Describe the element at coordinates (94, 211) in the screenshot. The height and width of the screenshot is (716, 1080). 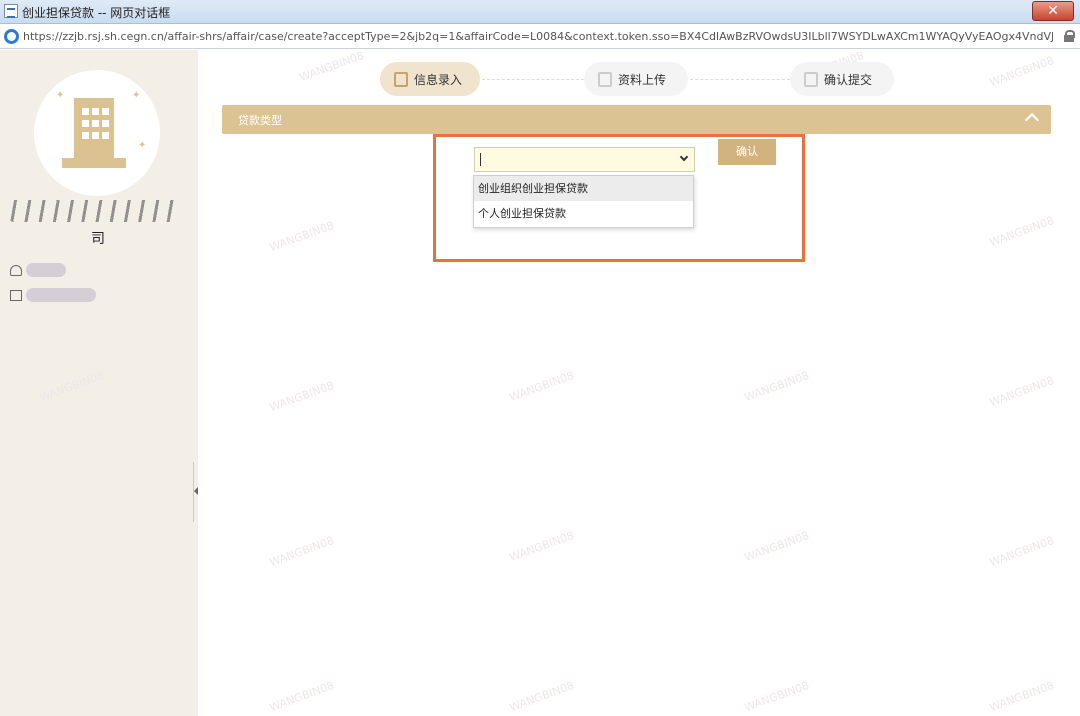
I see `redacted-company-name` at that location.